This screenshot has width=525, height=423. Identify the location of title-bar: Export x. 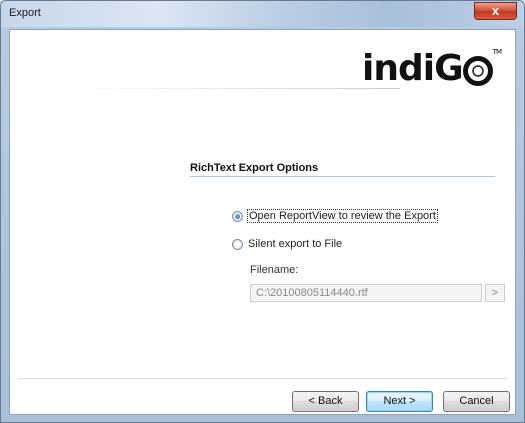
(262, 14).